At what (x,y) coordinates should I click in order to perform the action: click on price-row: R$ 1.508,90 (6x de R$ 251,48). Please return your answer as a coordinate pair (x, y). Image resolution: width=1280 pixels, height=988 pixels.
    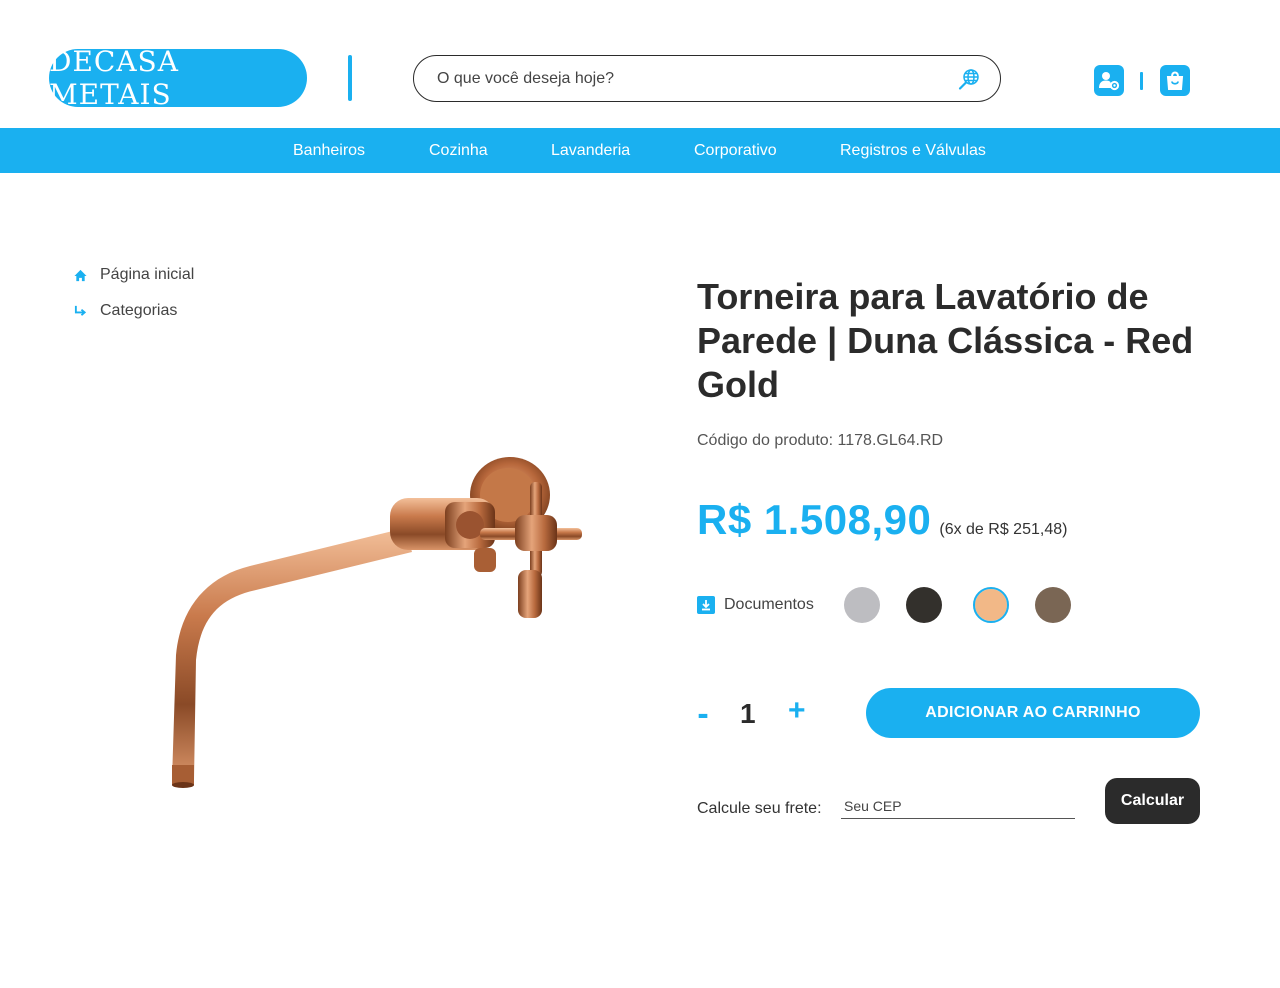
    Looking at the image, I should click on (882, 520).